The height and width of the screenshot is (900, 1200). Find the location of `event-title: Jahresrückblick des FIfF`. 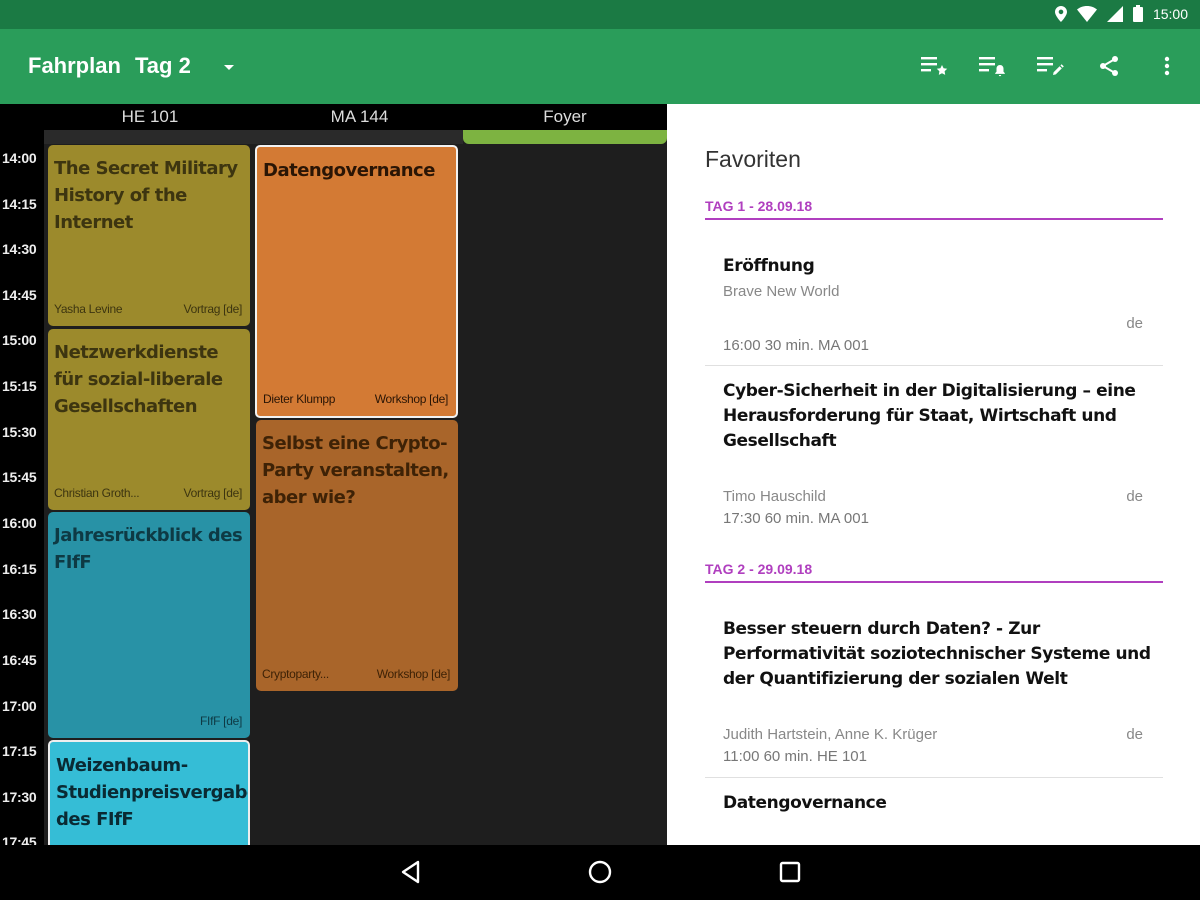

event-title: Jahresrückblick des FIfF is located at coordinates (148, 549).